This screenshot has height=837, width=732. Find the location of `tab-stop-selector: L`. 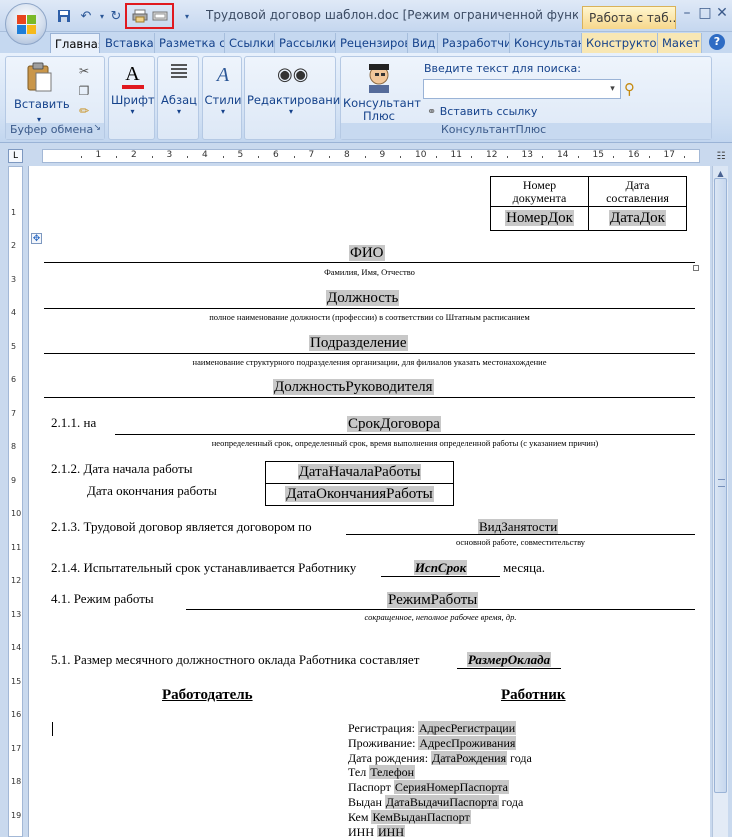

tab-stop-selector: L is located at coordinates (15, 156).